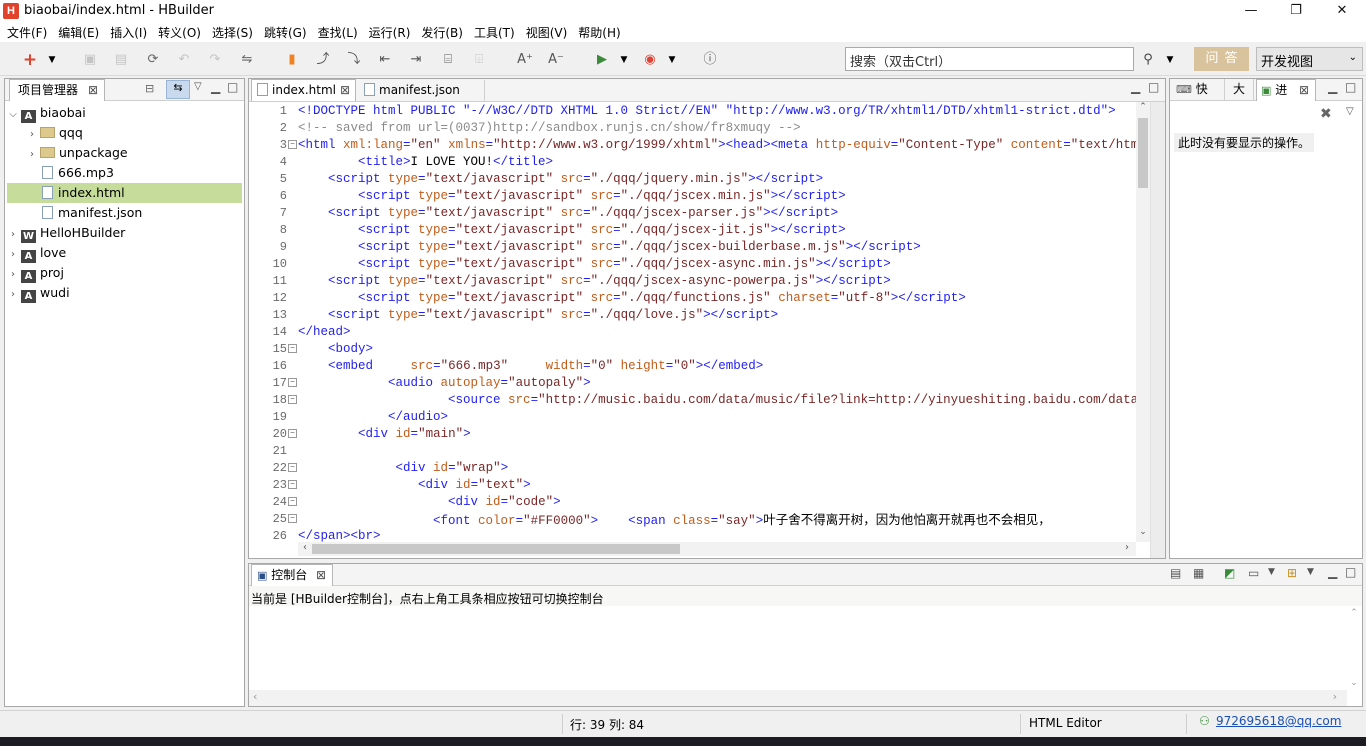  What do you see at coordinates (178, 89) in the screenshot?
I see `link-editor-icon: ⇆` at bounding box center [178, 89].